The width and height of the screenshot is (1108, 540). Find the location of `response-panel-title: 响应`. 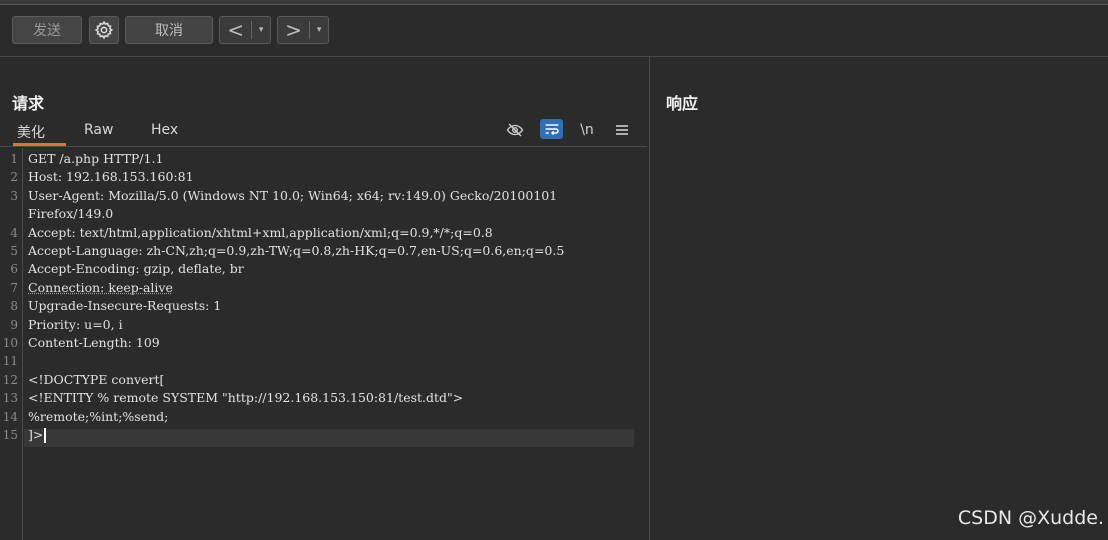

response-panel-title: 响应 is located at coordinates (682, 103).